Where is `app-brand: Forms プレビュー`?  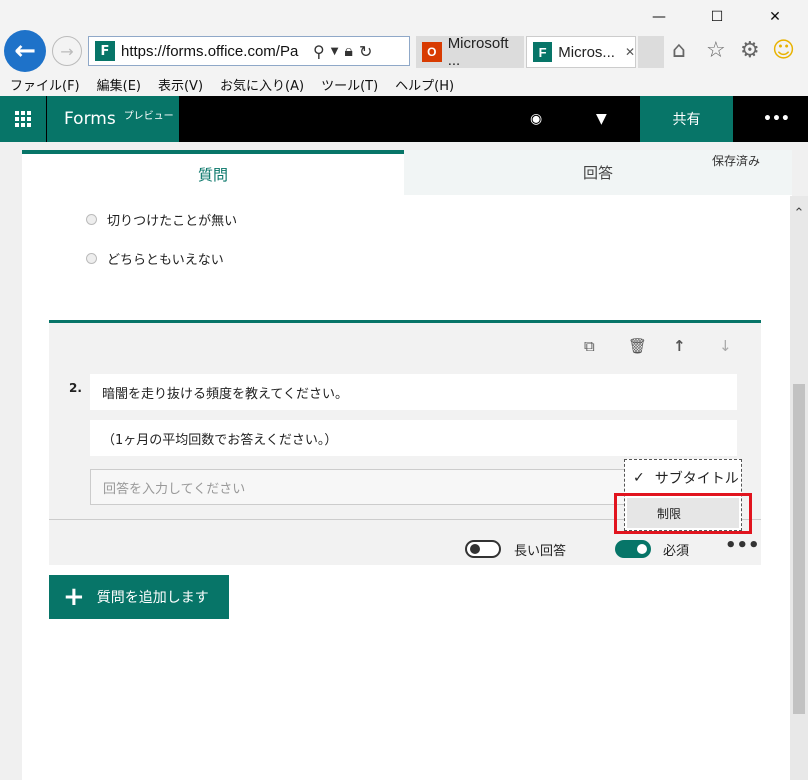
app-brand: Forms プレビュー is located at coordinates (113, 119).